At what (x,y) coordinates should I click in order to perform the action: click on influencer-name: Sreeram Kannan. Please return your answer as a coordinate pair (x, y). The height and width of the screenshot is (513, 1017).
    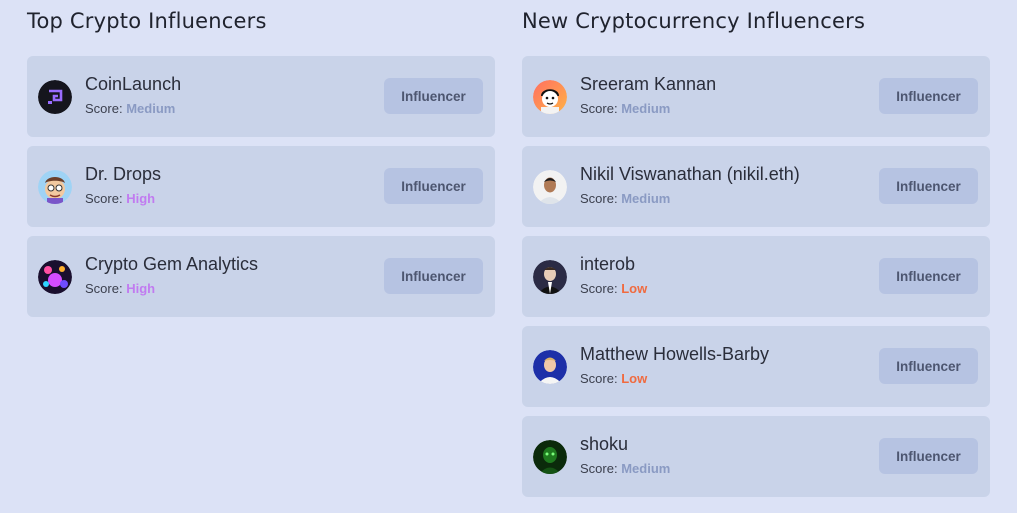
    Looking at the image, I should click on (648, 84).